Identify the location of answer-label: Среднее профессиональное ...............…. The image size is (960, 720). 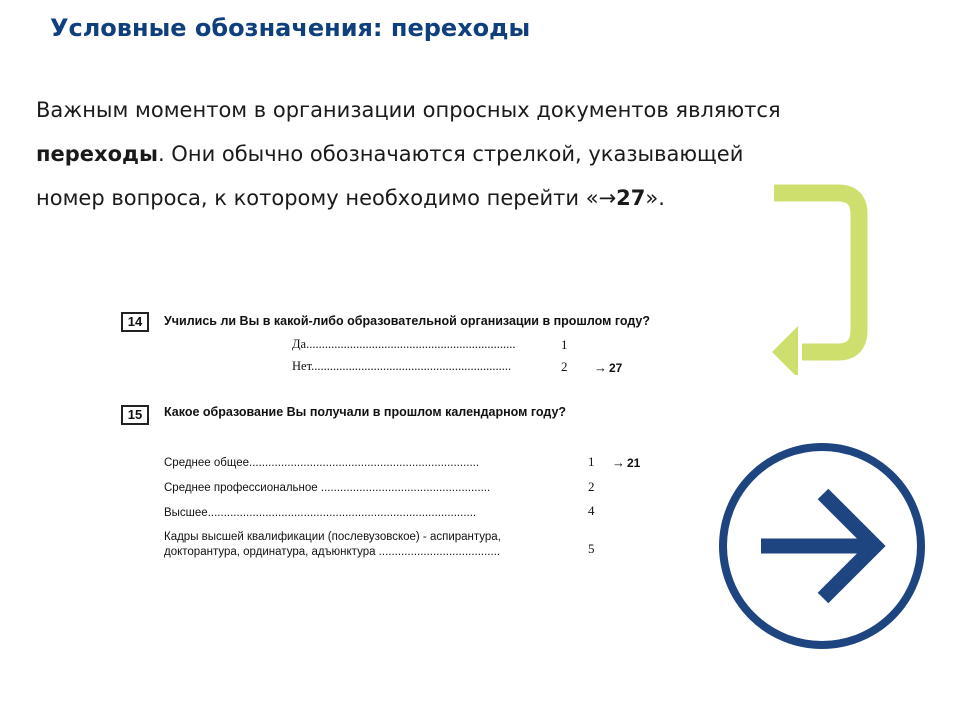
(327, 488).